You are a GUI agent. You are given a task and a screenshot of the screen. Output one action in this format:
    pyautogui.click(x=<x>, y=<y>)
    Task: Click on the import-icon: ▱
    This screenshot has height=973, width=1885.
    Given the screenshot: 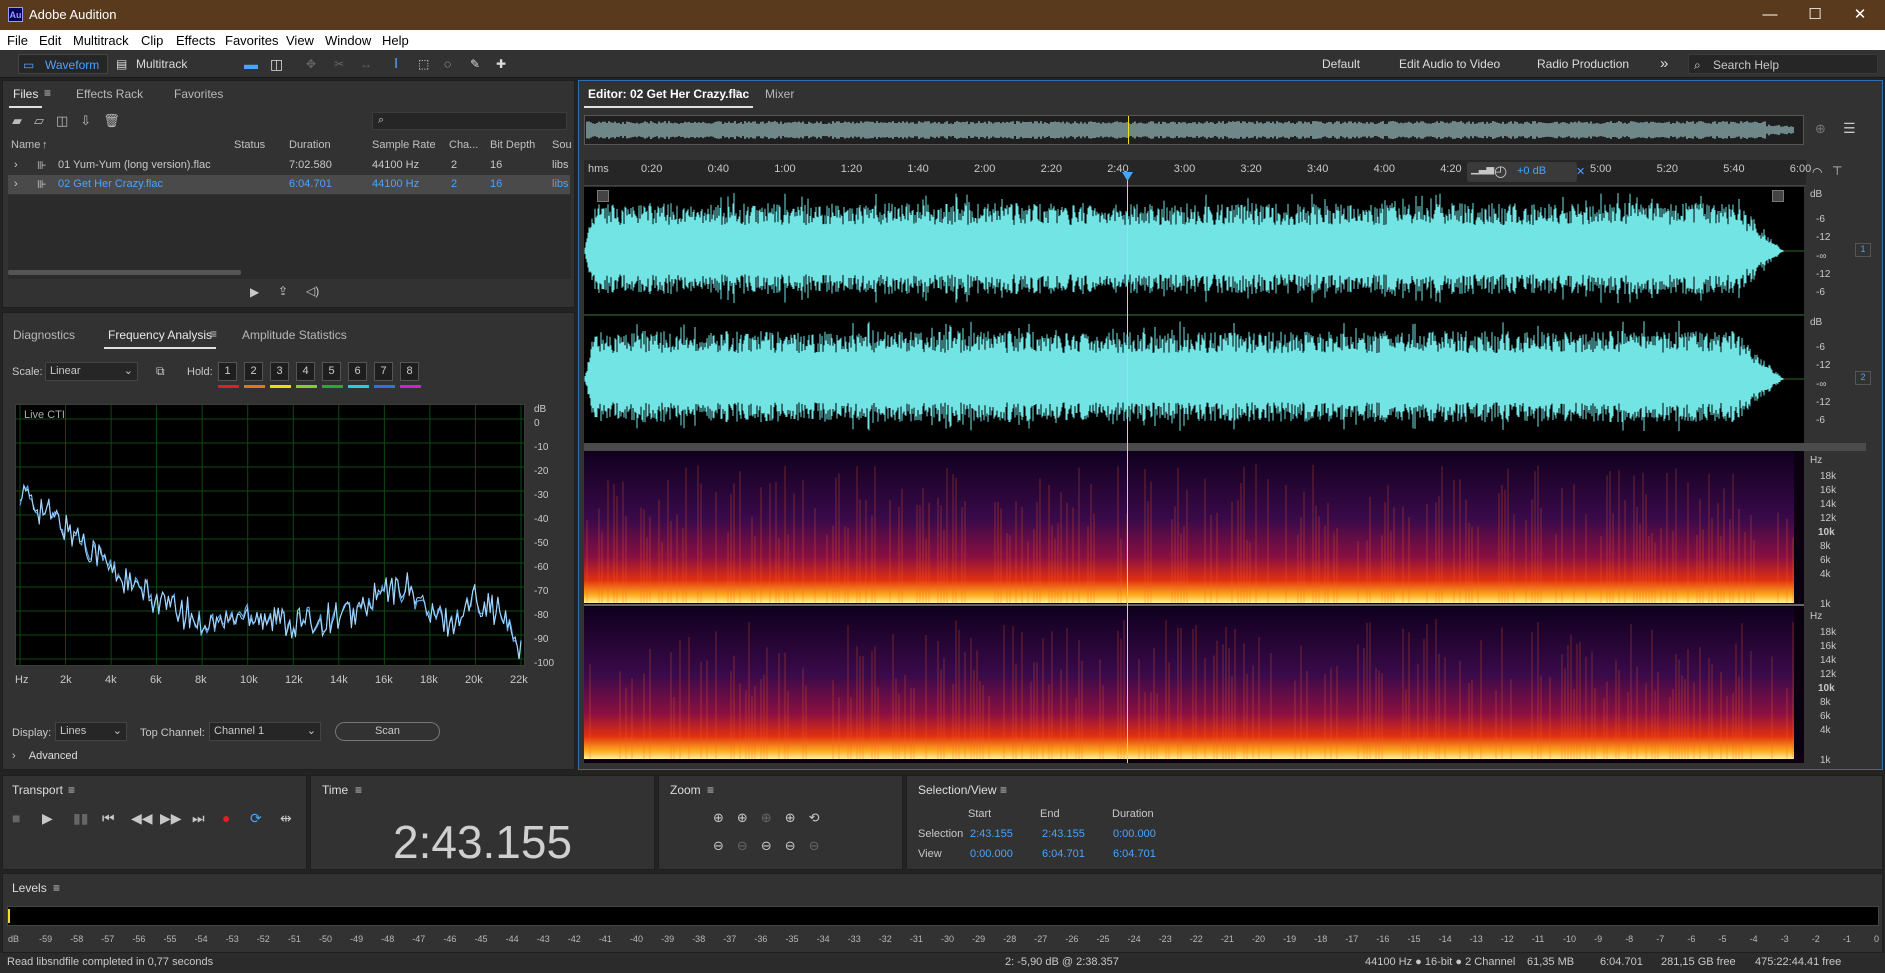 What is the action you would take?
    pyautogui.click(x=45, y=120)
    